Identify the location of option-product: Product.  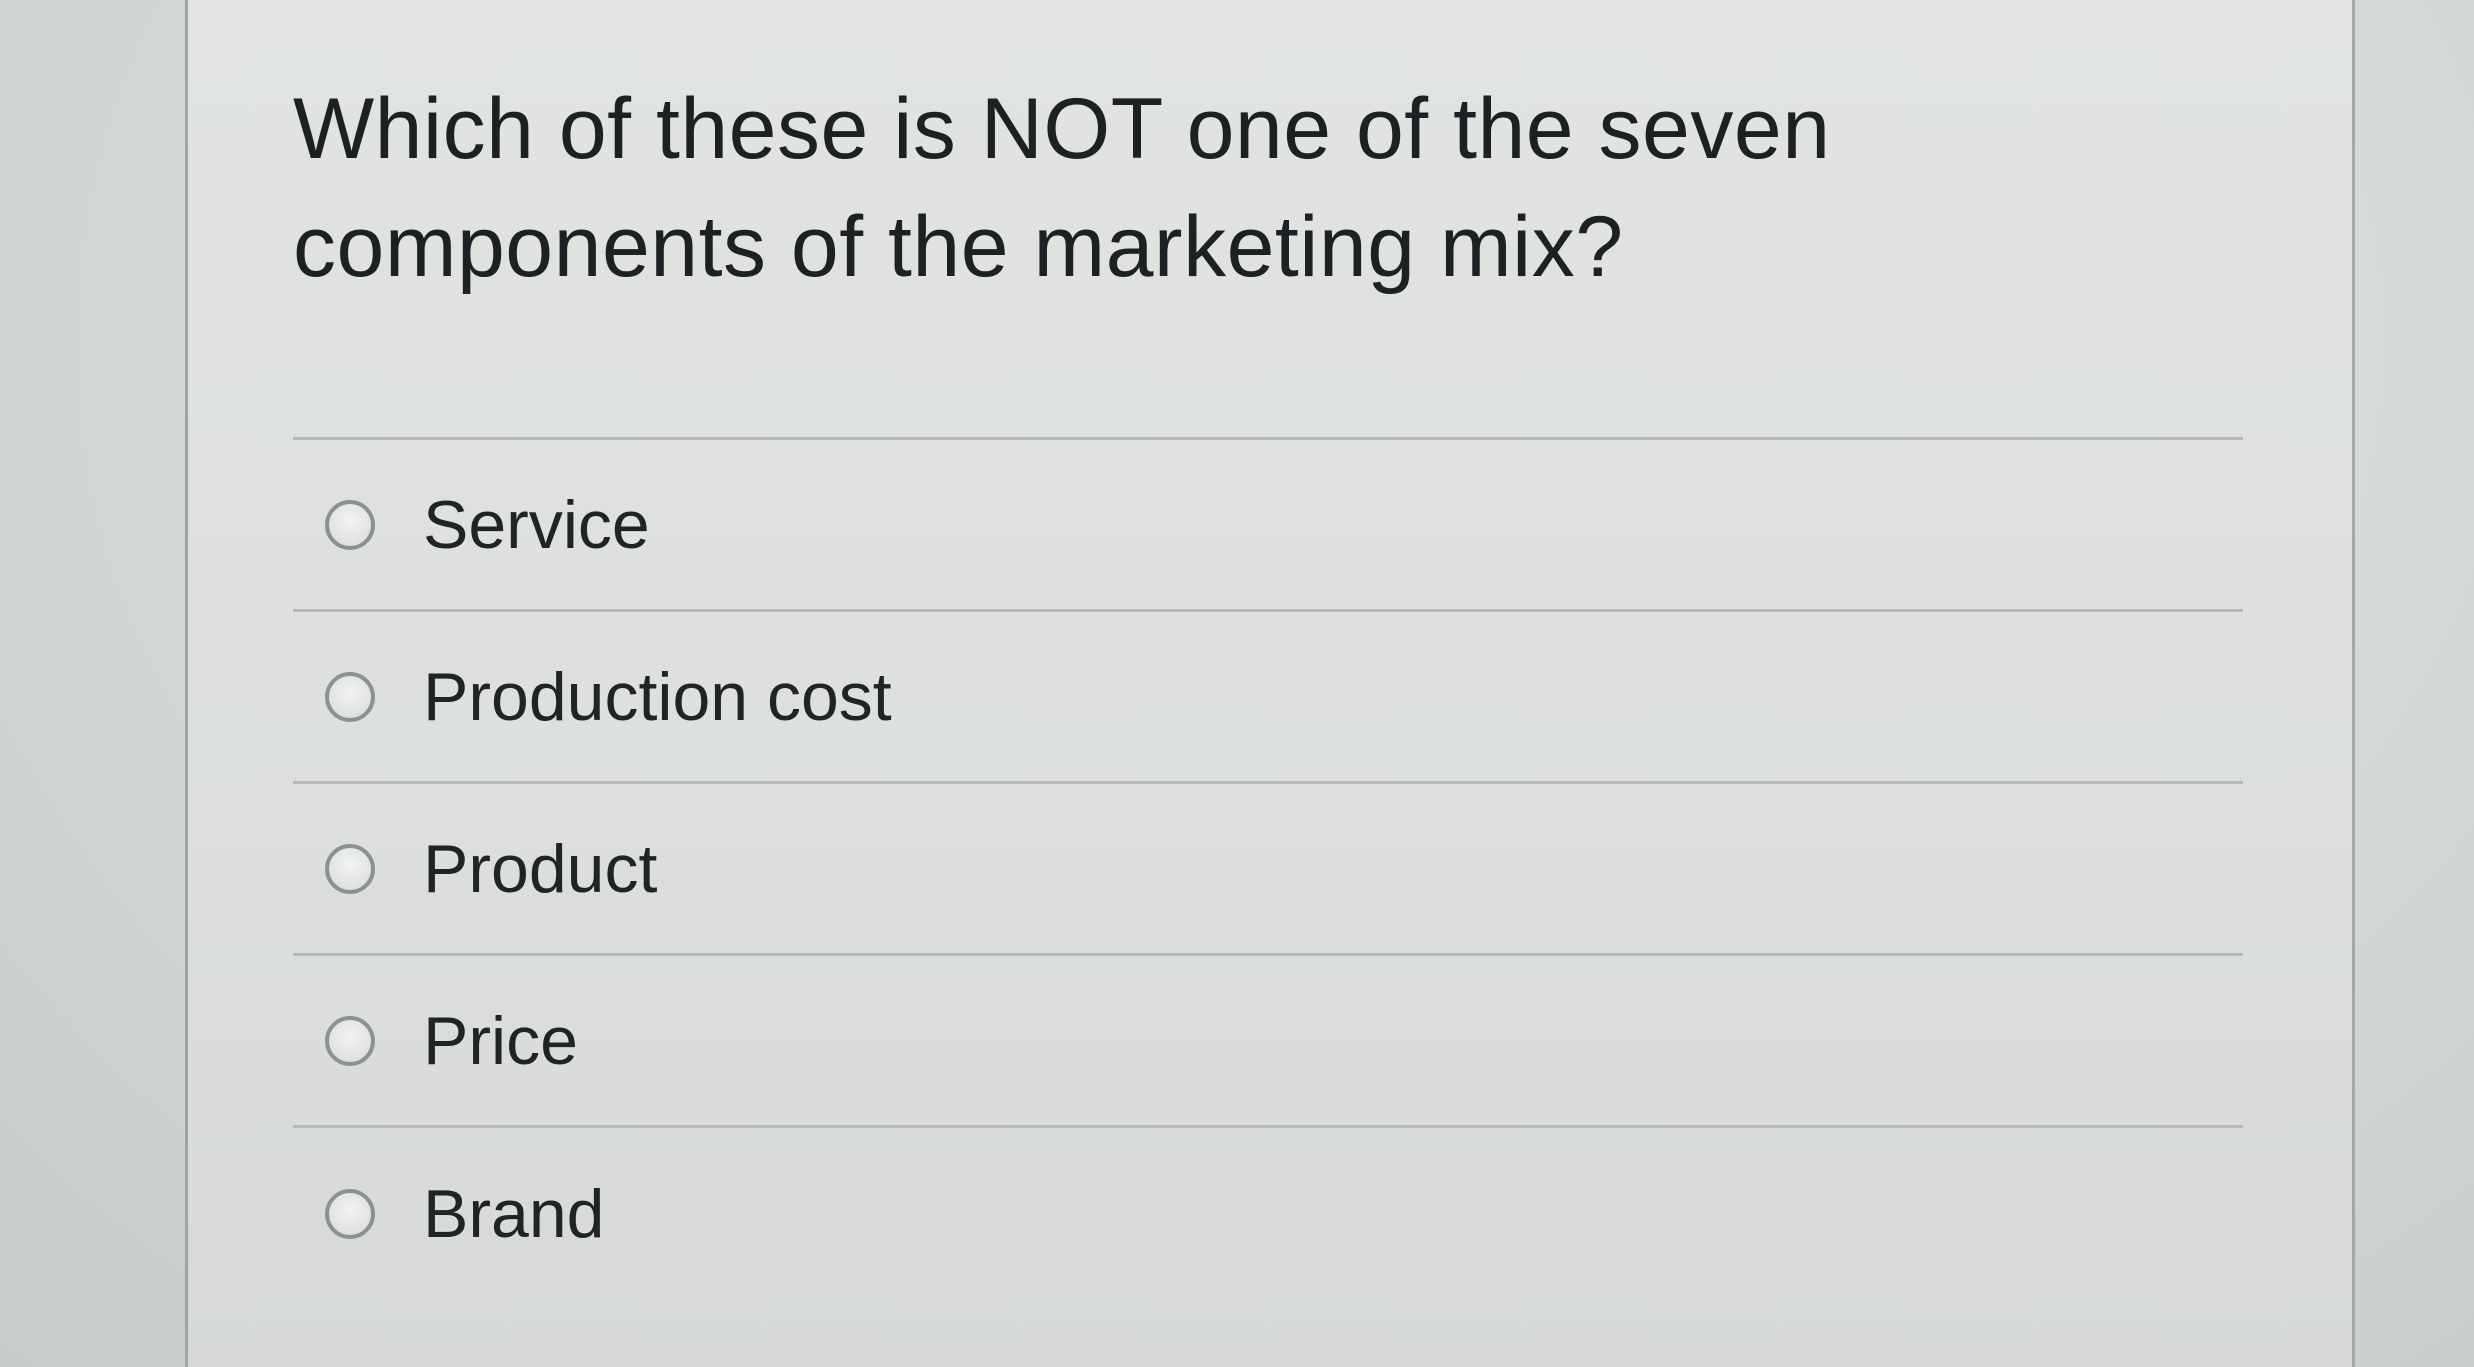
(1268, 870).